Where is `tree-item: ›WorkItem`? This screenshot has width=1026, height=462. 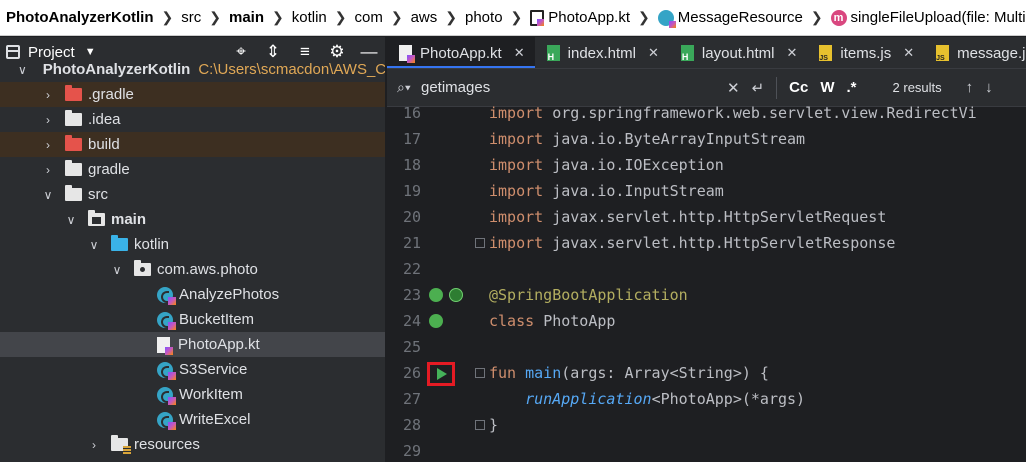 tree-item: ›WorkItem is located at coordinates (192, 394).